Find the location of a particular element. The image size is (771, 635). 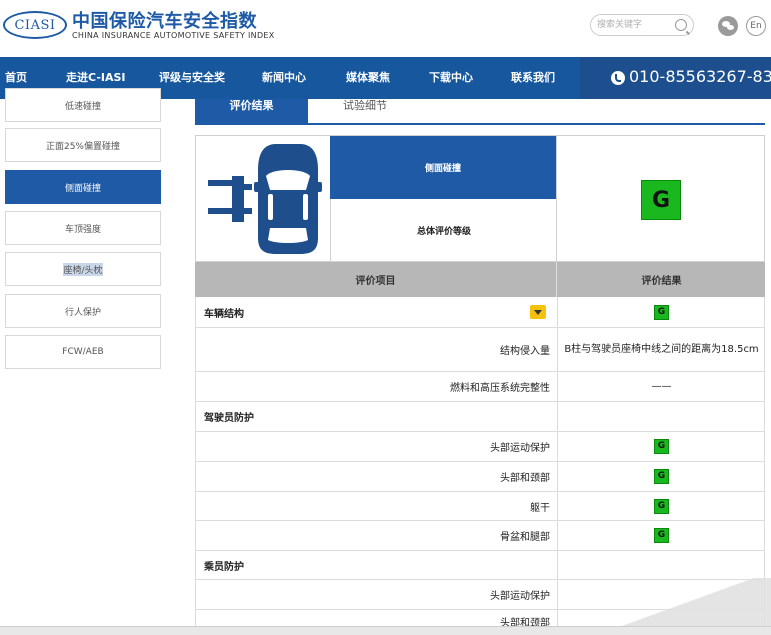

table-row: 结构侵入量 B柱与驾驶员座椅中线之间的距离为18.5cm is located at coordinates (480, 350).